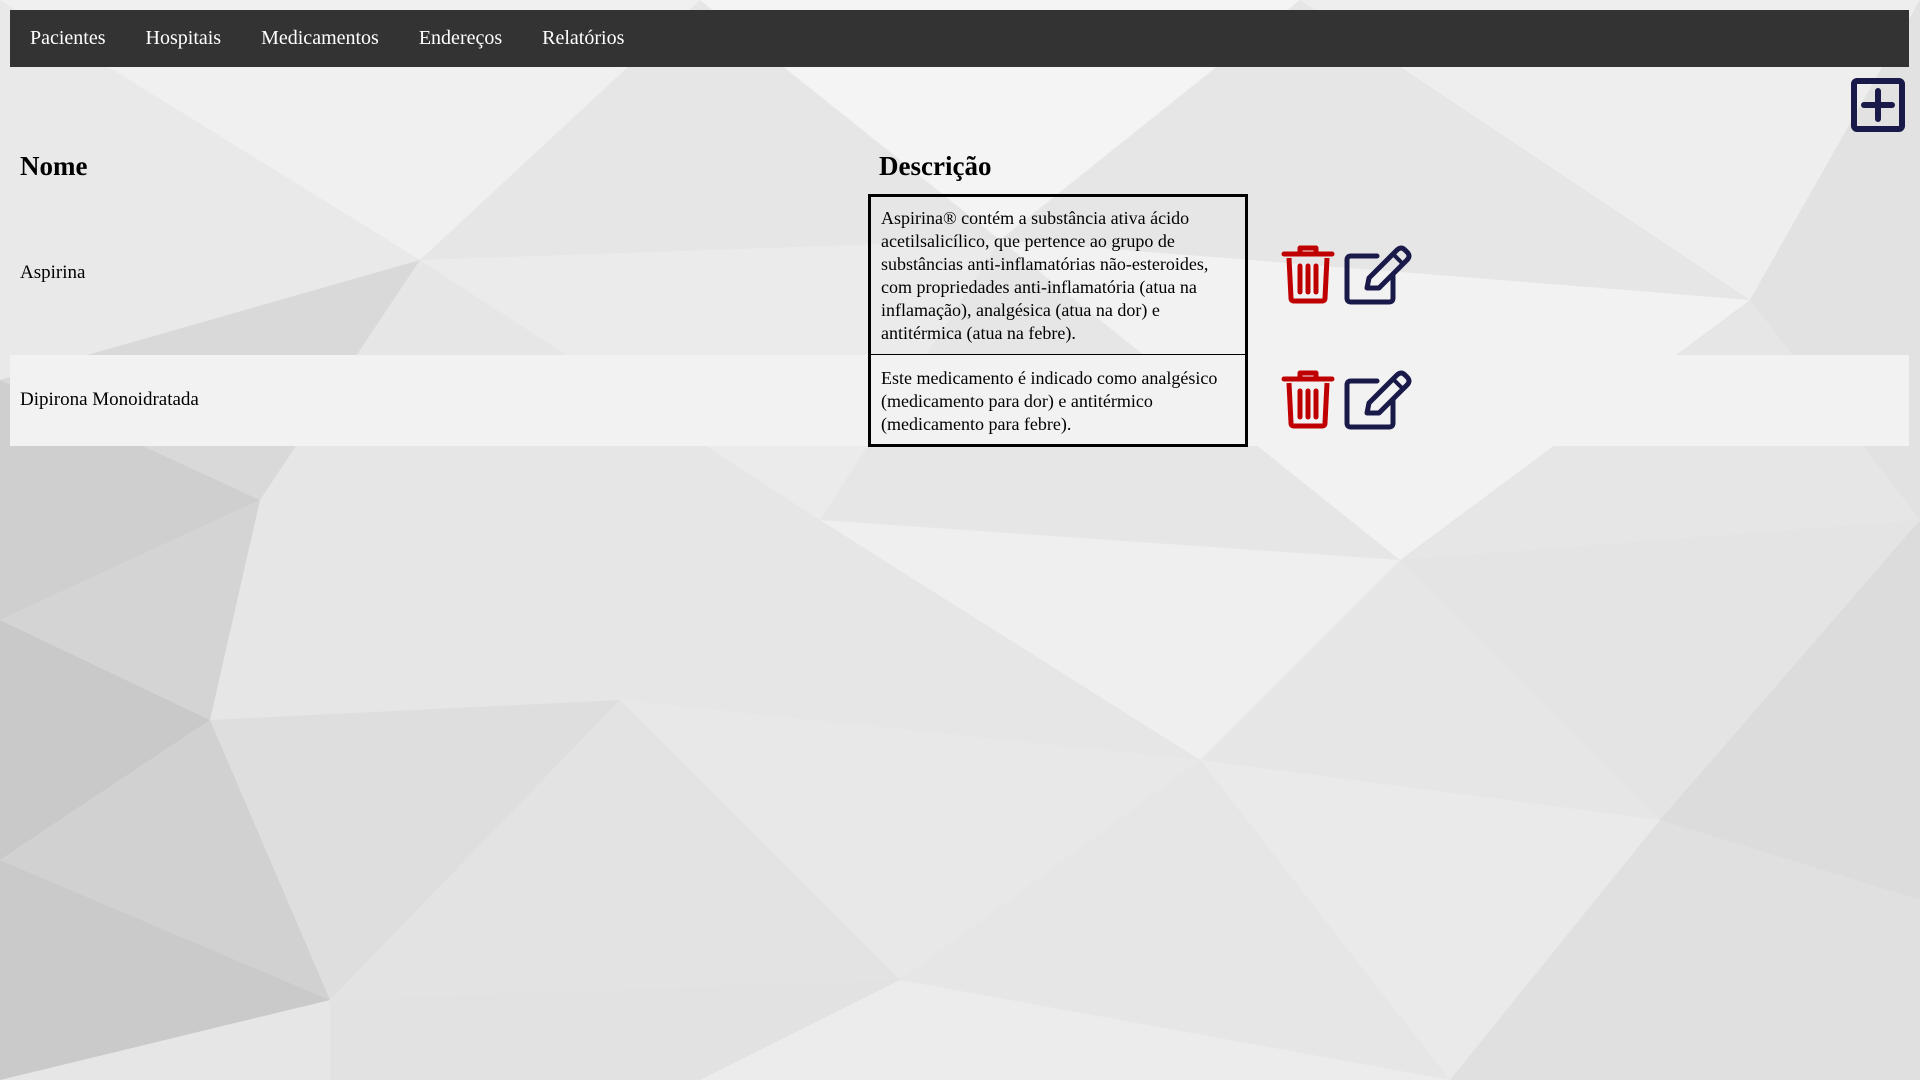  What do you see at coordinates (184, 38) in the screenshot?
I see `nav-item-hospitais: Hospitais` at bounding box center [184, 38].